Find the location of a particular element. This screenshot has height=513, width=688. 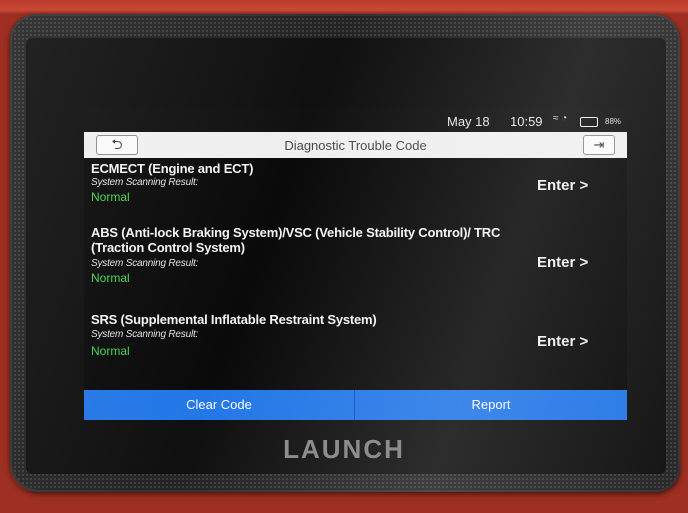

title-bar: ⮌ Diagnostic Trouble Code ⇥ is located at coordinates (355, 145).